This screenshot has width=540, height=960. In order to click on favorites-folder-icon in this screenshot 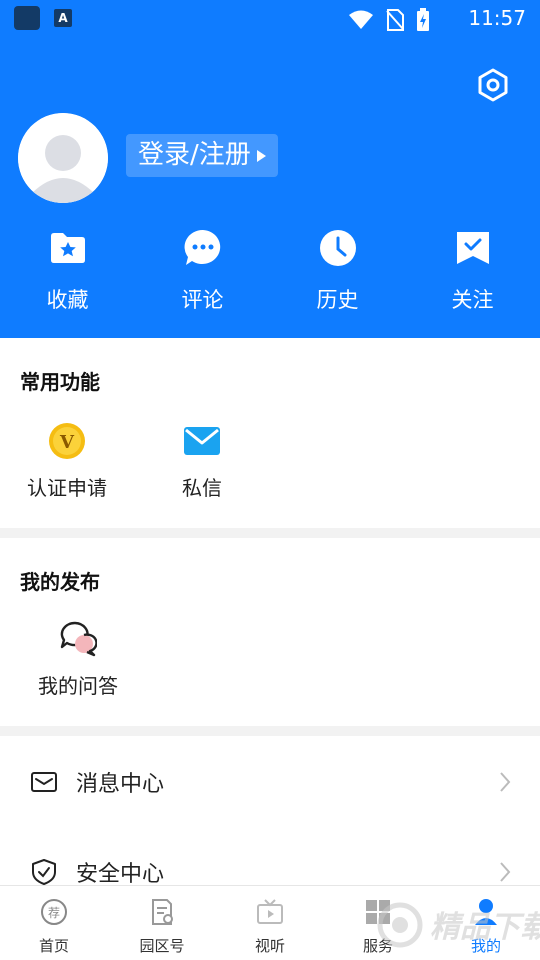, I will do `click(67, 248)`.